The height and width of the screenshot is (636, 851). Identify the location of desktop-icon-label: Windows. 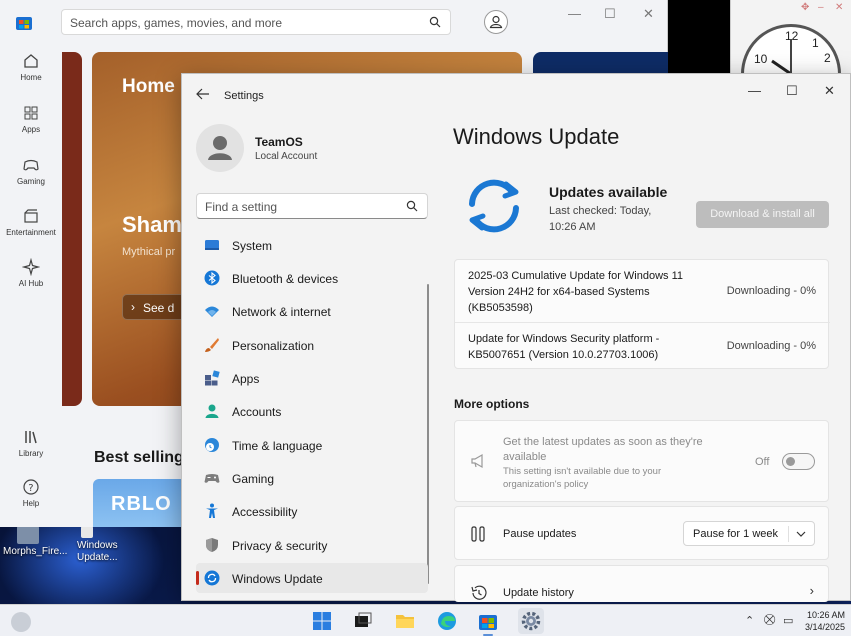
(97, 545).